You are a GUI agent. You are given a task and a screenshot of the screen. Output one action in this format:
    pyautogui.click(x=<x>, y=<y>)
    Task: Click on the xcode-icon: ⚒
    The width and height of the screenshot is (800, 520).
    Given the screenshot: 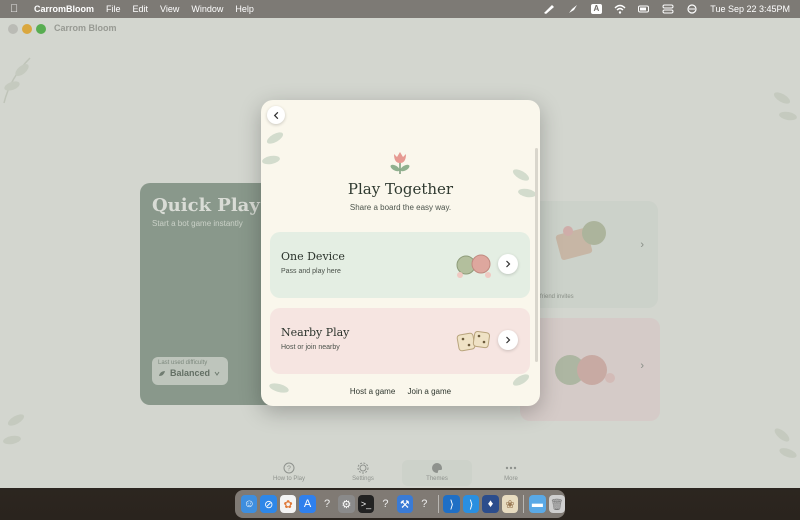 What is the action you would take?
    pyautogui.click(x=405, y=504)
    